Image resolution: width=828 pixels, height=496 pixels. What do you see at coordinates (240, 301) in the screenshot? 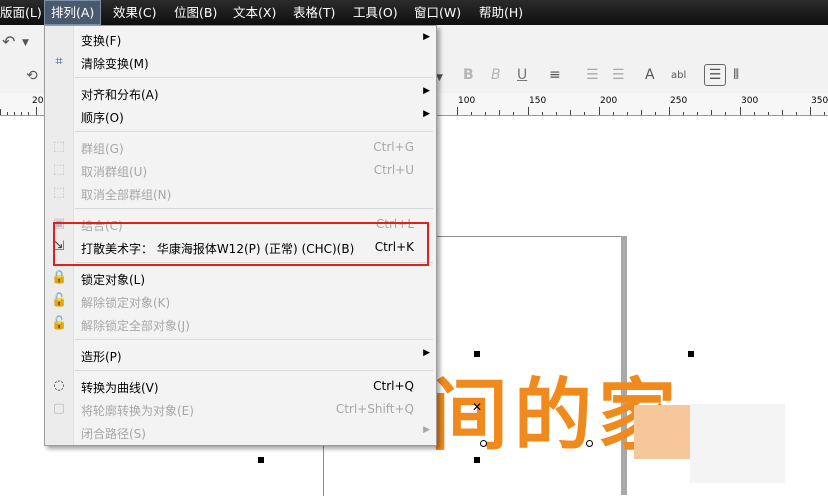
I see `menu-item-unlock-object: 🔓 解除锁定对象(K)` at bounding box center [240, 301].